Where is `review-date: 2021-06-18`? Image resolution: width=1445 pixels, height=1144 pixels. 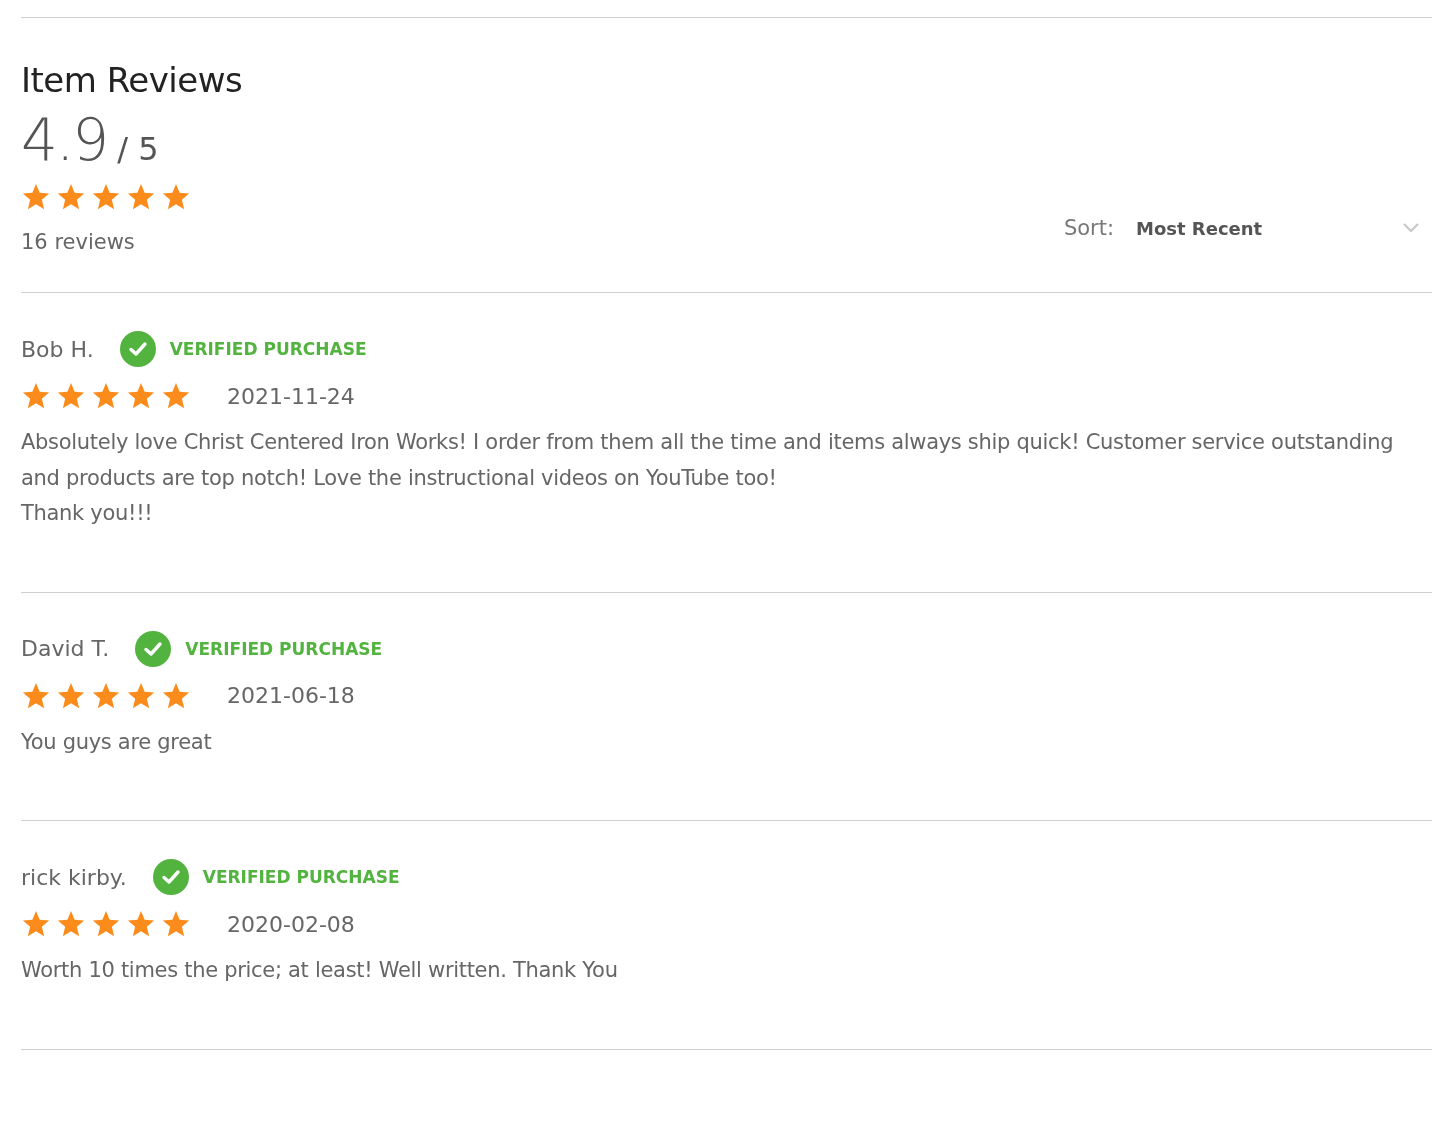 review-date: 2021-06-18 is located at coordinates (291, 695).